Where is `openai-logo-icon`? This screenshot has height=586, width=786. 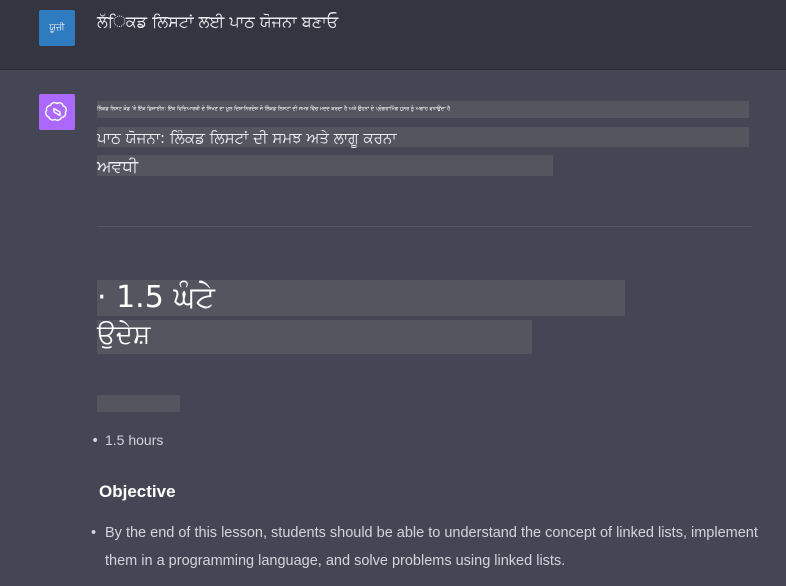
openai-logo-icon is located at coordinates (56, 111).